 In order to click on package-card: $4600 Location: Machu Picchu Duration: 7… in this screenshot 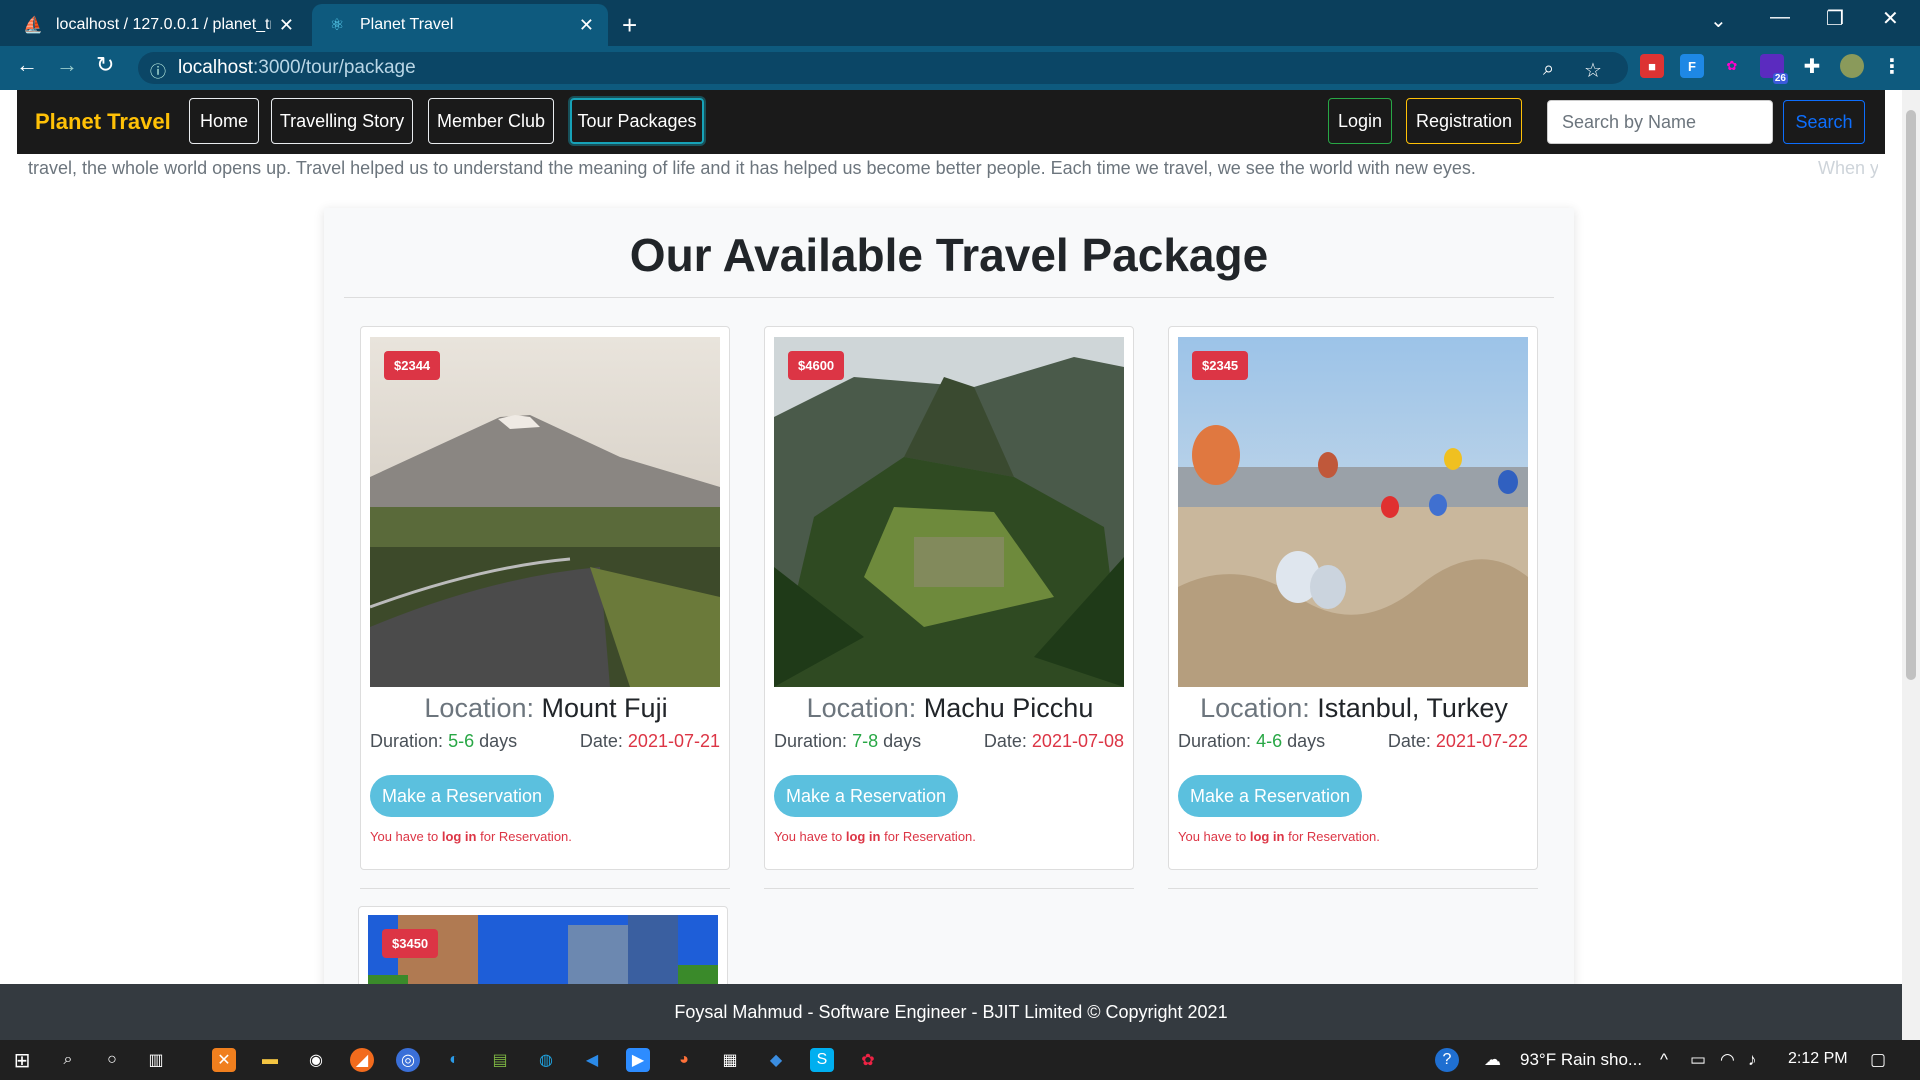, I will do `click(949, 598)`.